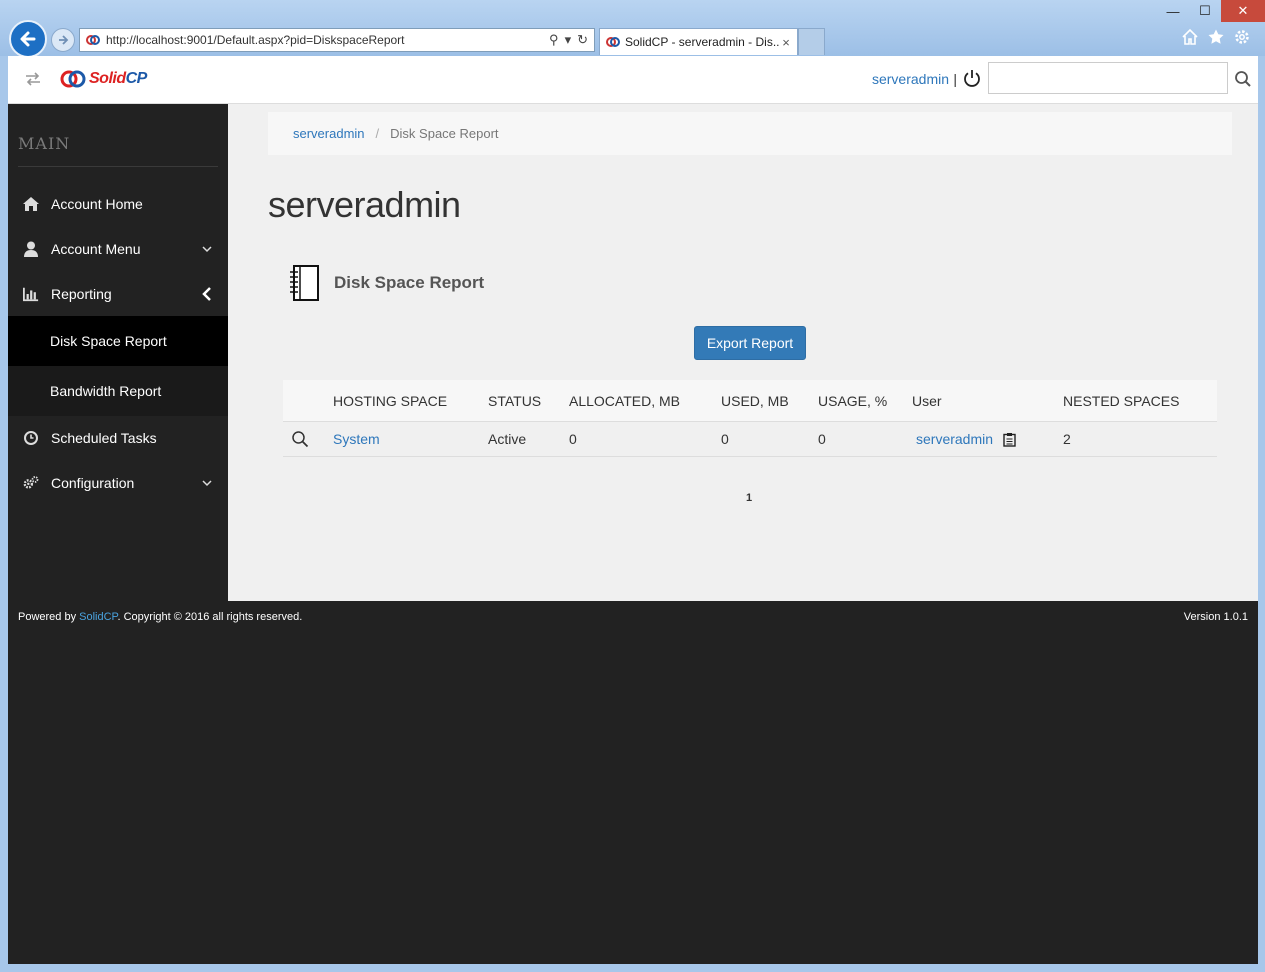  Describe the element at coordinates (118, 293) in the screenshot. I see `sidebar-item-reporting: Reporting` at that location.